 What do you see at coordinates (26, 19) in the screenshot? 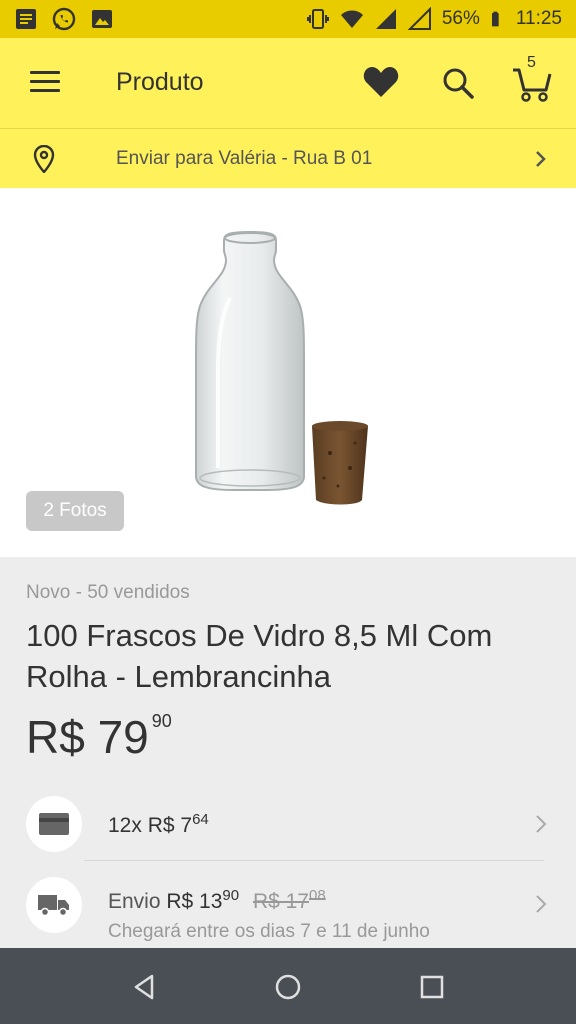
I see `notes-icon` at bounding box center [26, 19].